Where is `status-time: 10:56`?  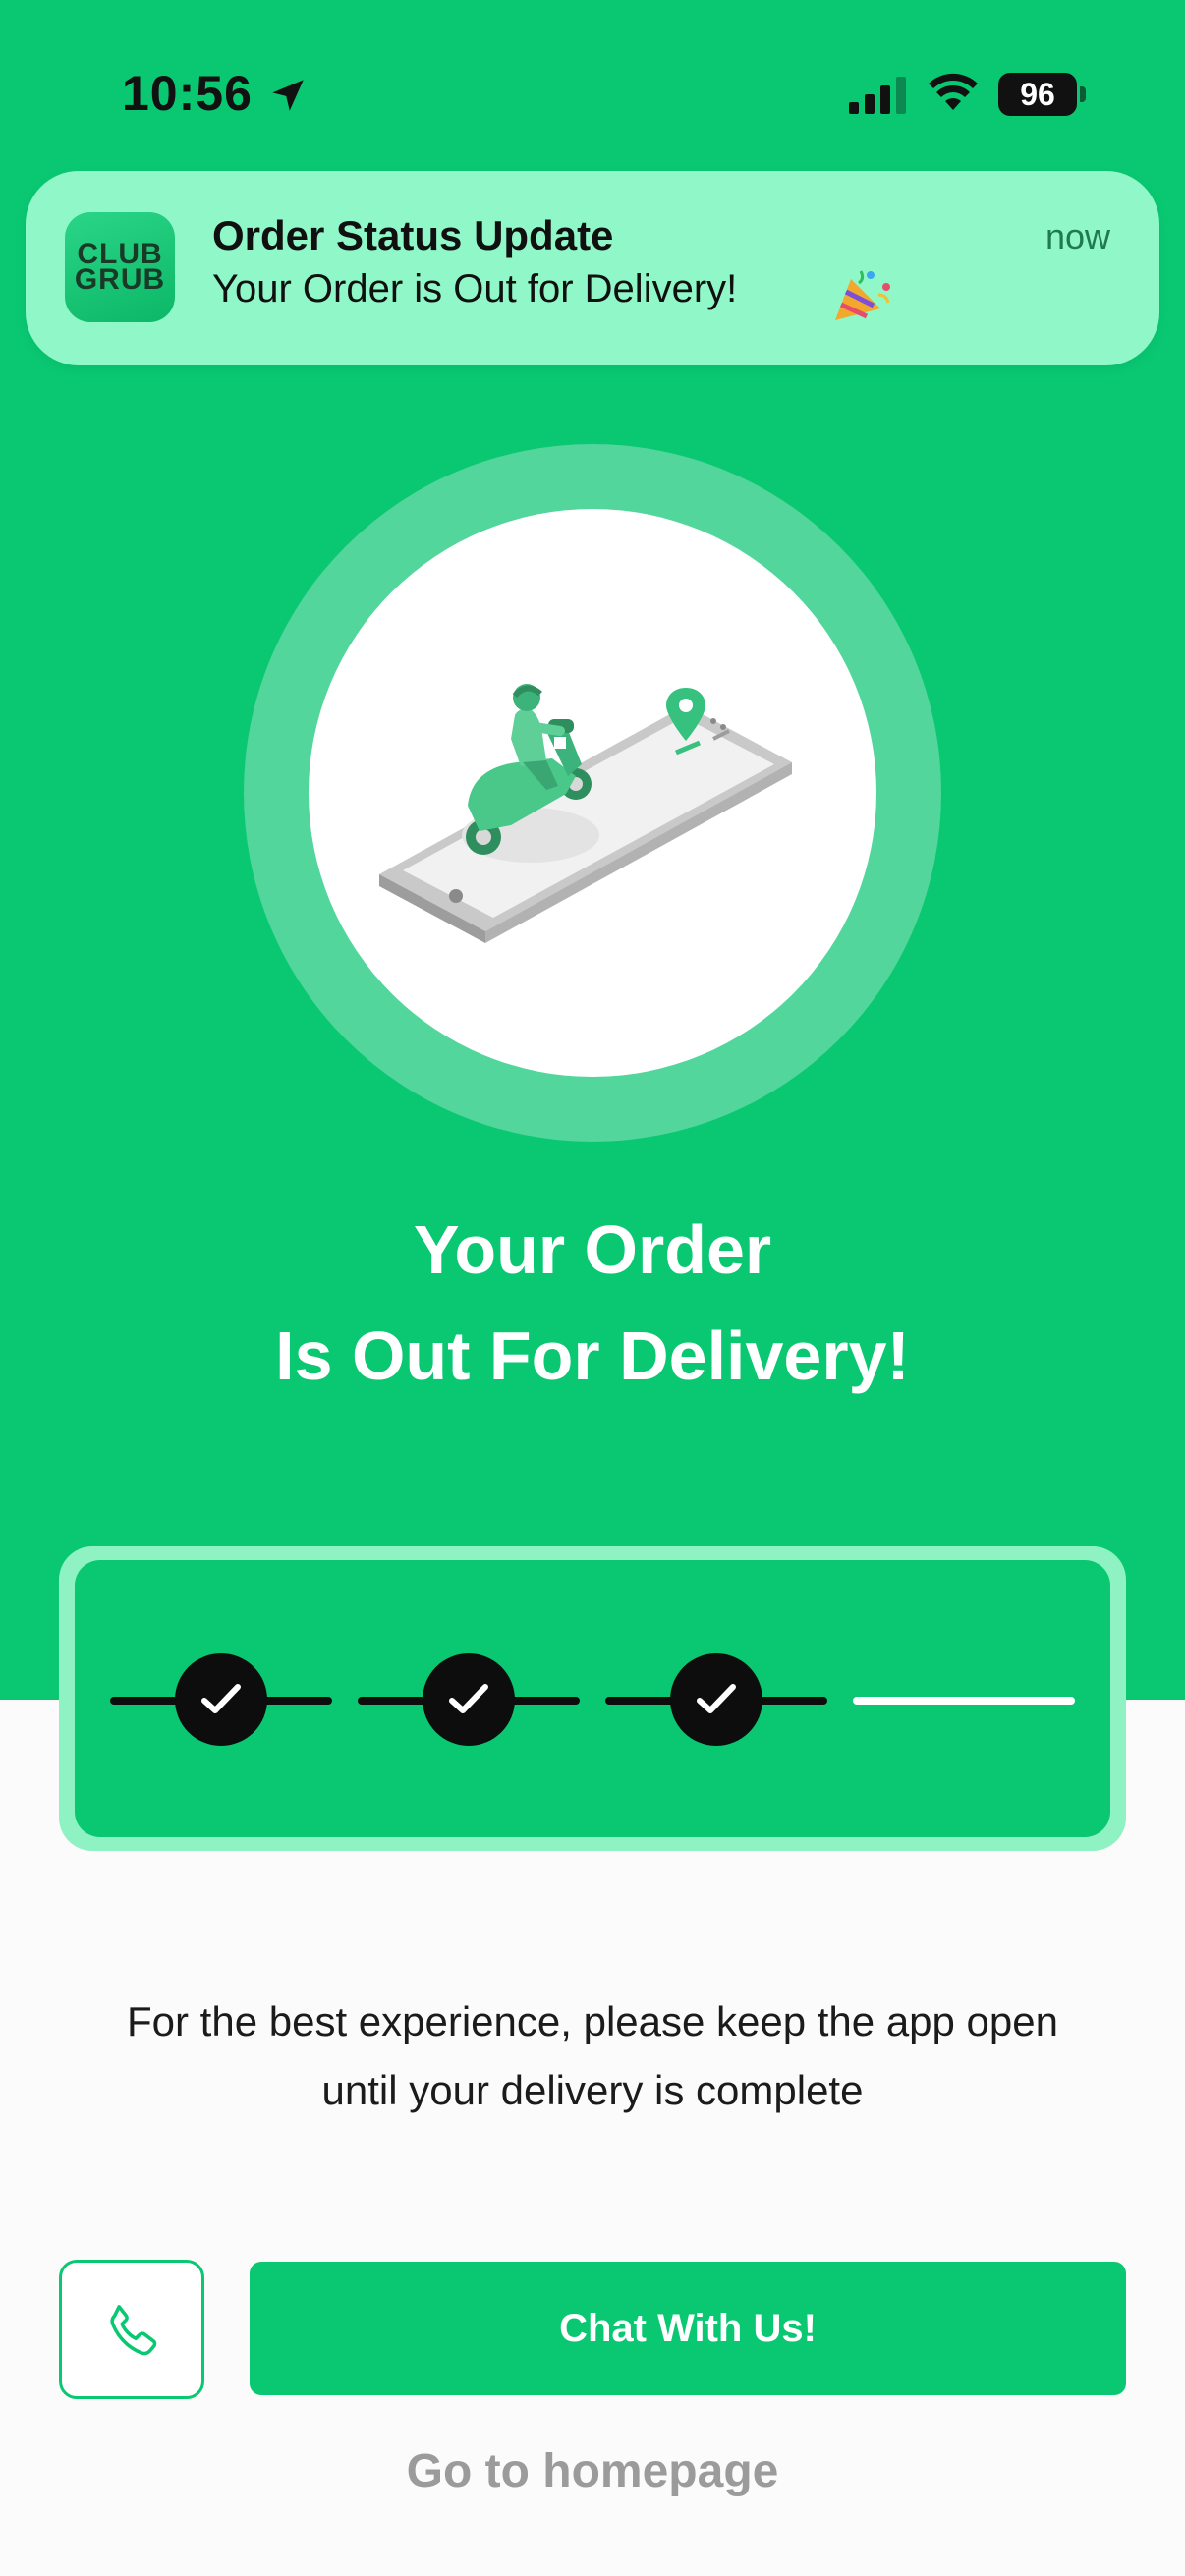
status-time: 10:56 is located at coordinates (187, 93).